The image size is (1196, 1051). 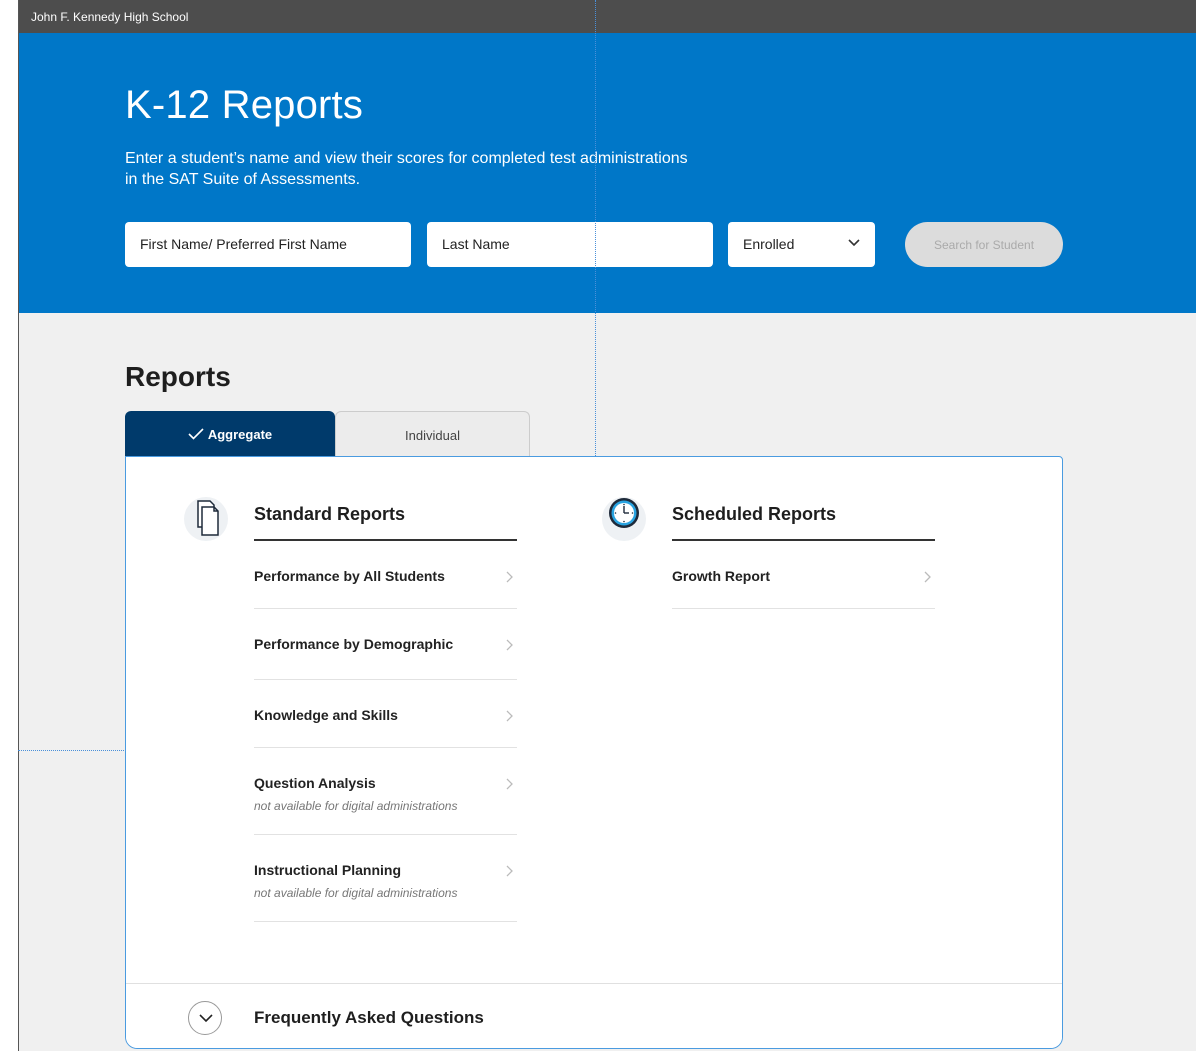 What do you see at coordinates (769, 244) in the screenshot?
I see `enrollment-status-value: Enrolled` at bounding box center [769, 244].